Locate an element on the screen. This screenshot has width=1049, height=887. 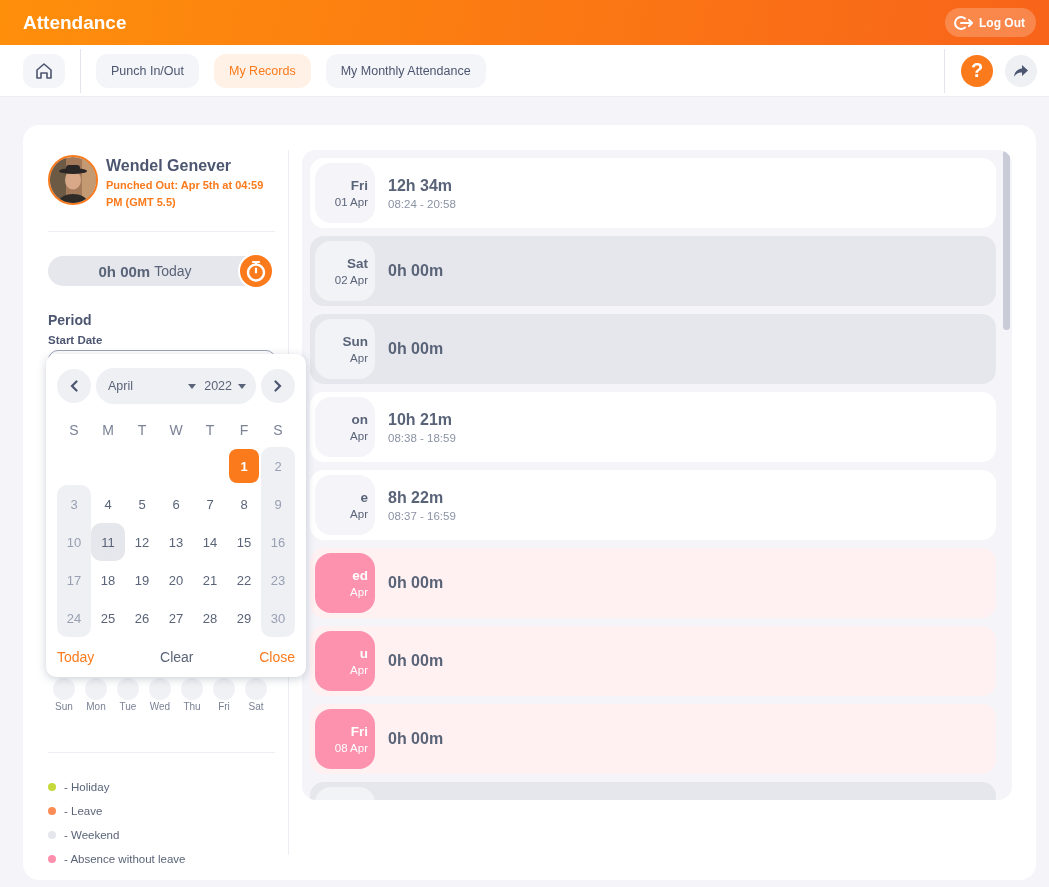
home-icon is located at coordinates (44, 70).